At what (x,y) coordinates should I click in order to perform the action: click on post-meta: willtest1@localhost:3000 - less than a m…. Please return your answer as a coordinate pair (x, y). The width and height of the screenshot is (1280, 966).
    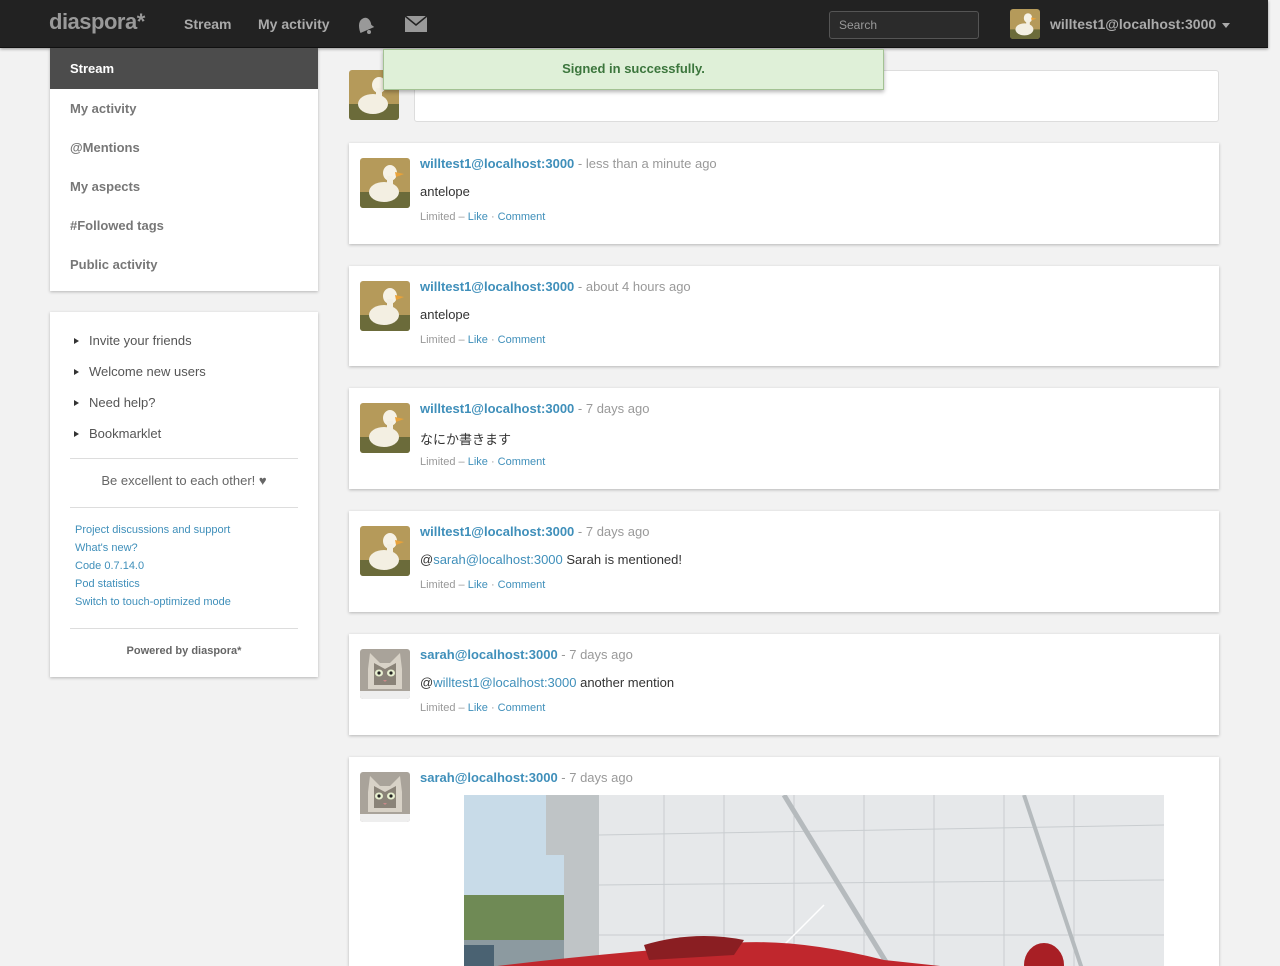
    Looking at the image, I should click on (568, 163).